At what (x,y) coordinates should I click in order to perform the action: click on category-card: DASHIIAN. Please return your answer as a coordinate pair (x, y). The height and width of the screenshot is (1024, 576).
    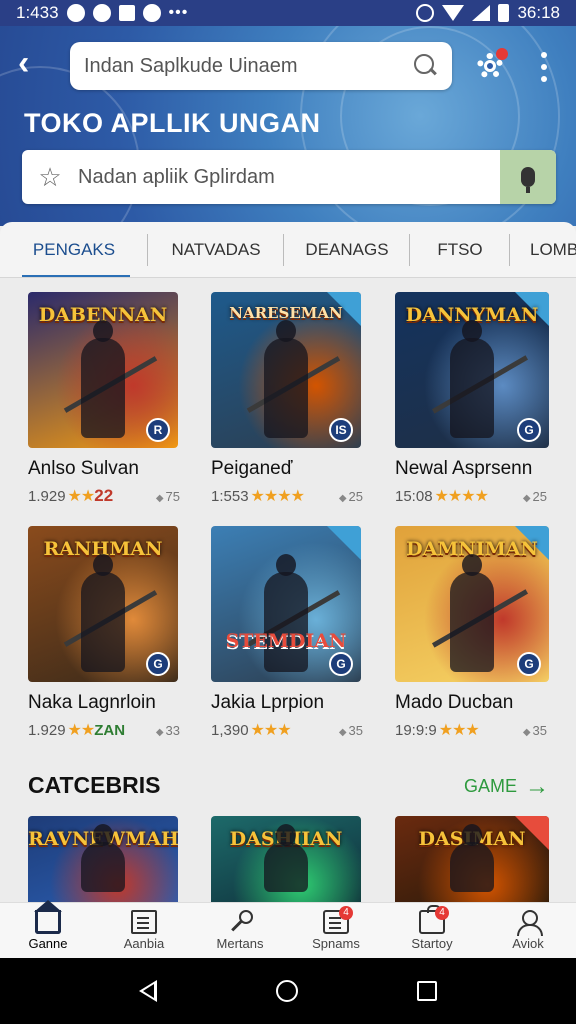
    Looking at the image, I should click on (294, 859).